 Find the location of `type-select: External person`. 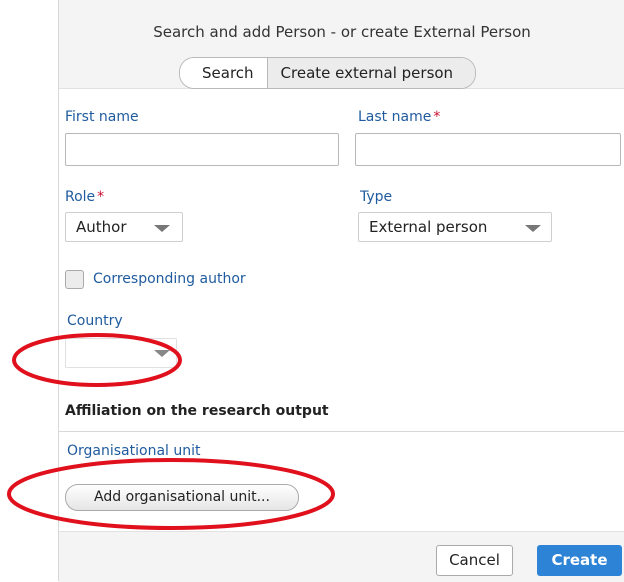

type-select: External person is located at coordinates (455, 227).